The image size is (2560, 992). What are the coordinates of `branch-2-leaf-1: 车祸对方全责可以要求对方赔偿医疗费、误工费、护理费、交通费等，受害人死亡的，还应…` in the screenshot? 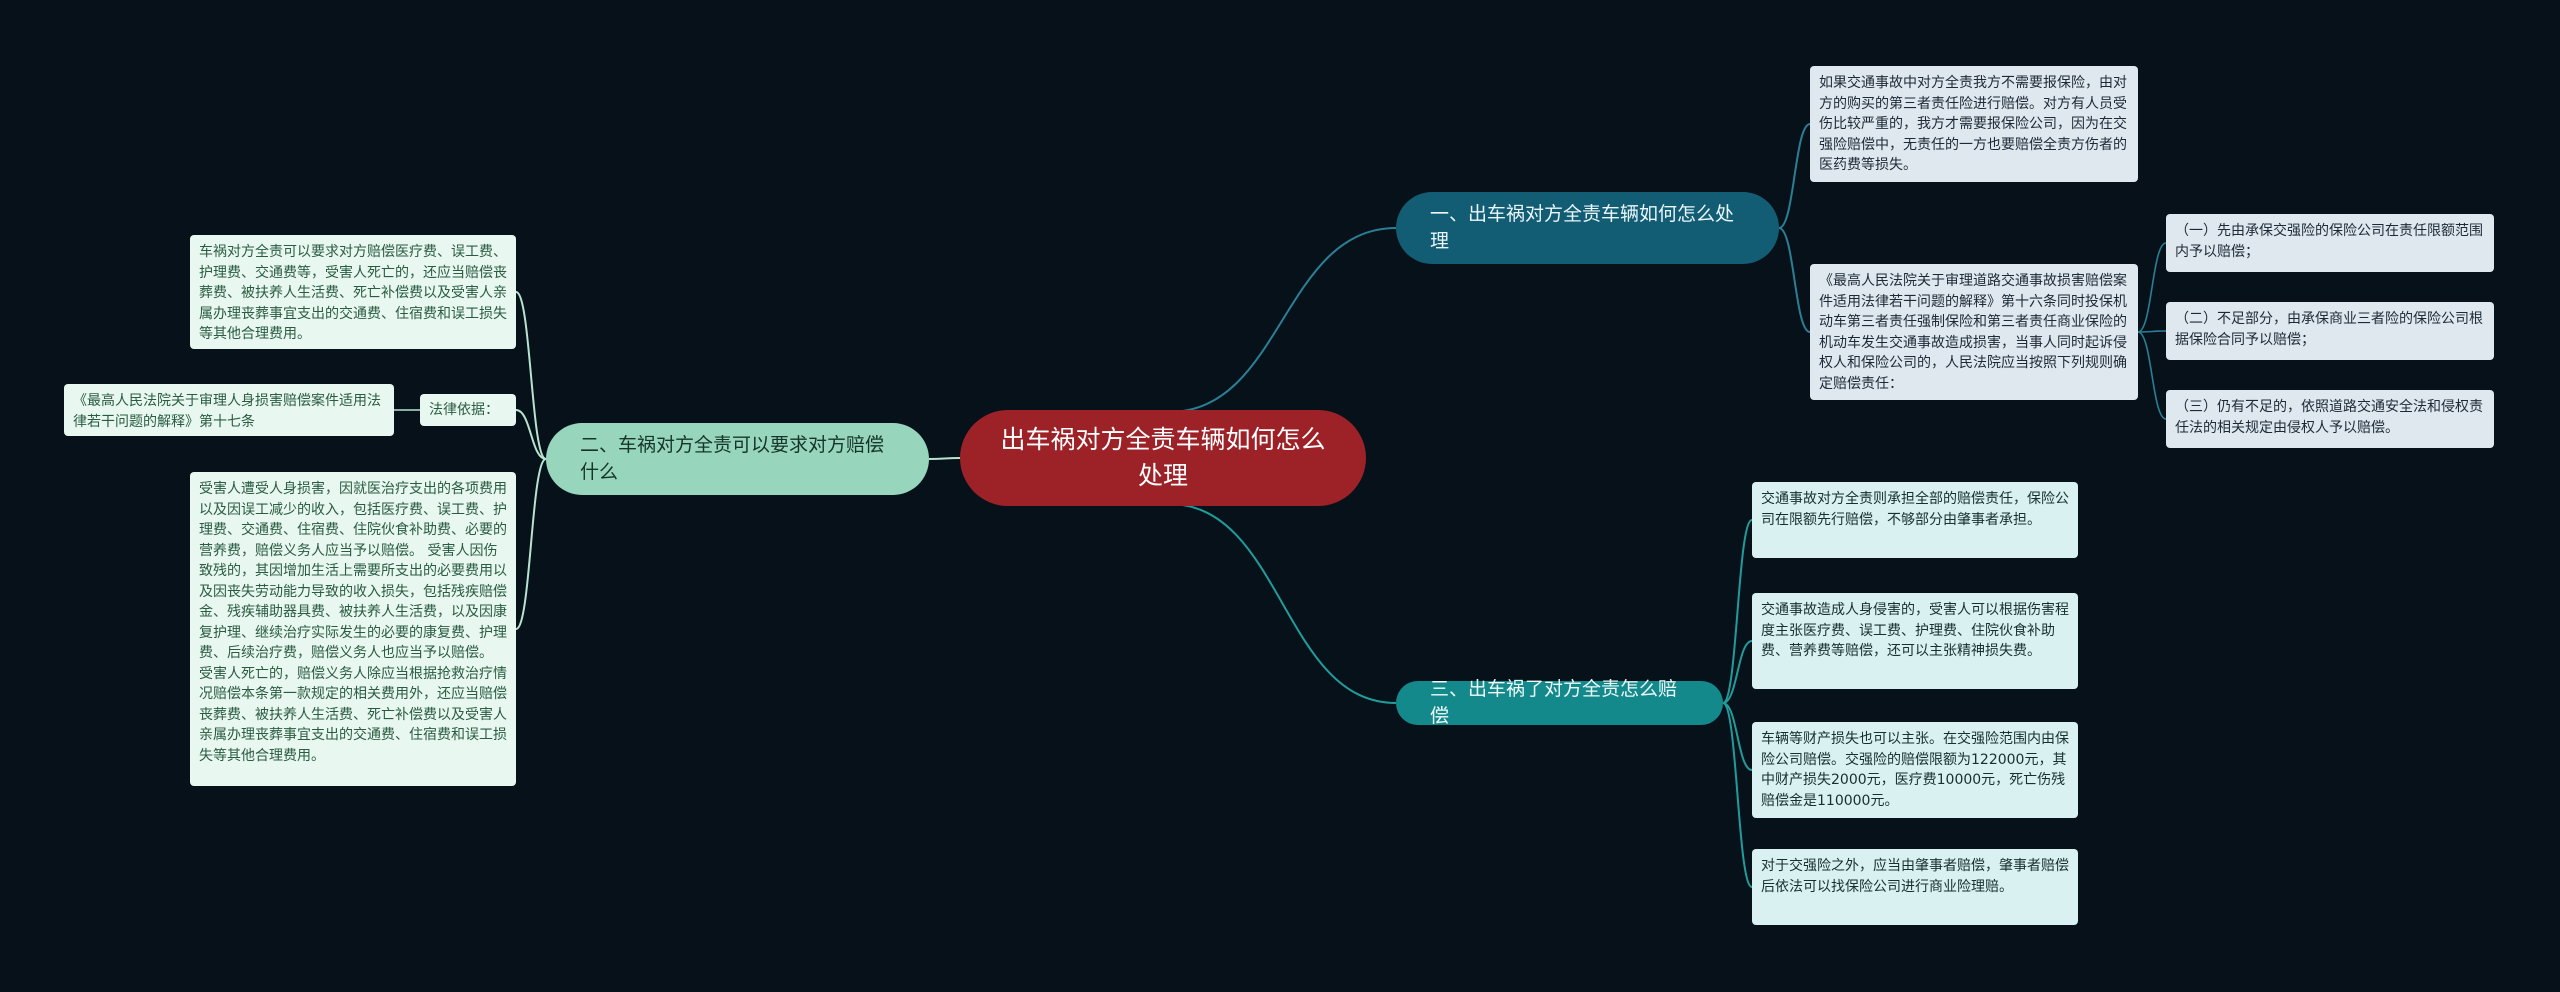 It's located at (353, 292).